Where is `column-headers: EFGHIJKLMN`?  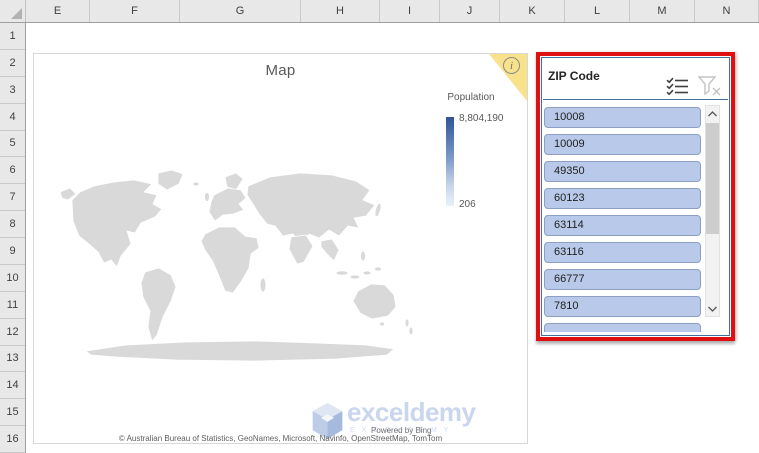
column-headers: EFGHIJKLMN is located at coordinates (379, 11).